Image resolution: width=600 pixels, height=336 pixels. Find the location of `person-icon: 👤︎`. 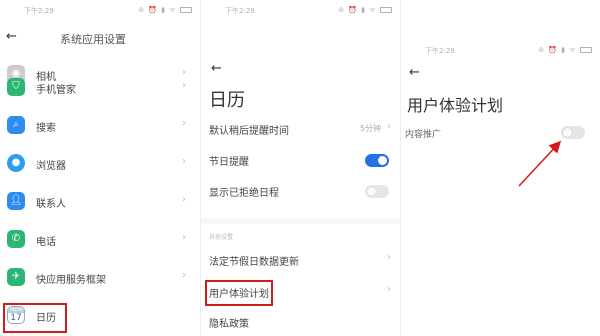

person-icon: 👤︎ is located at coordinates (16, 201).